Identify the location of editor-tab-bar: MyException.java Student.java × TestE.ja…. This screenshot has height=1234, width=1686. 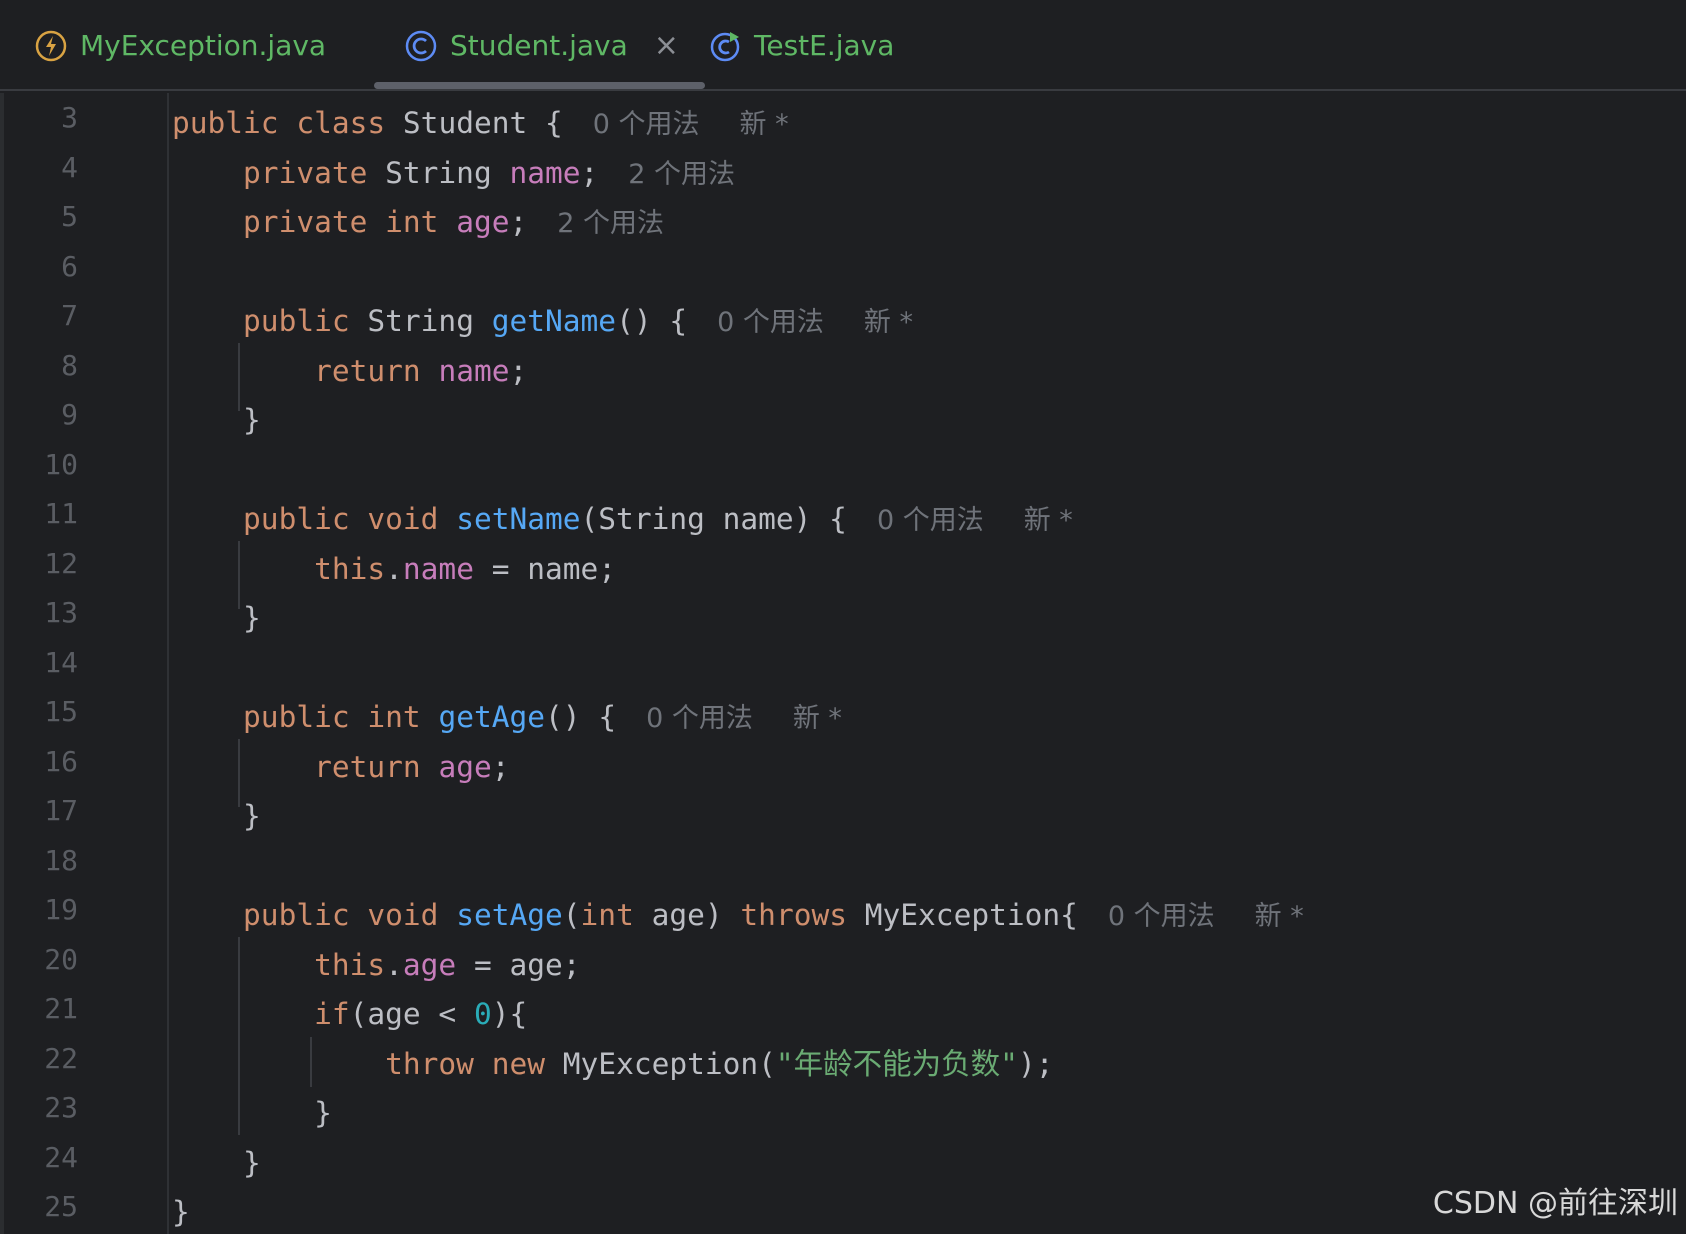
(843, 45).